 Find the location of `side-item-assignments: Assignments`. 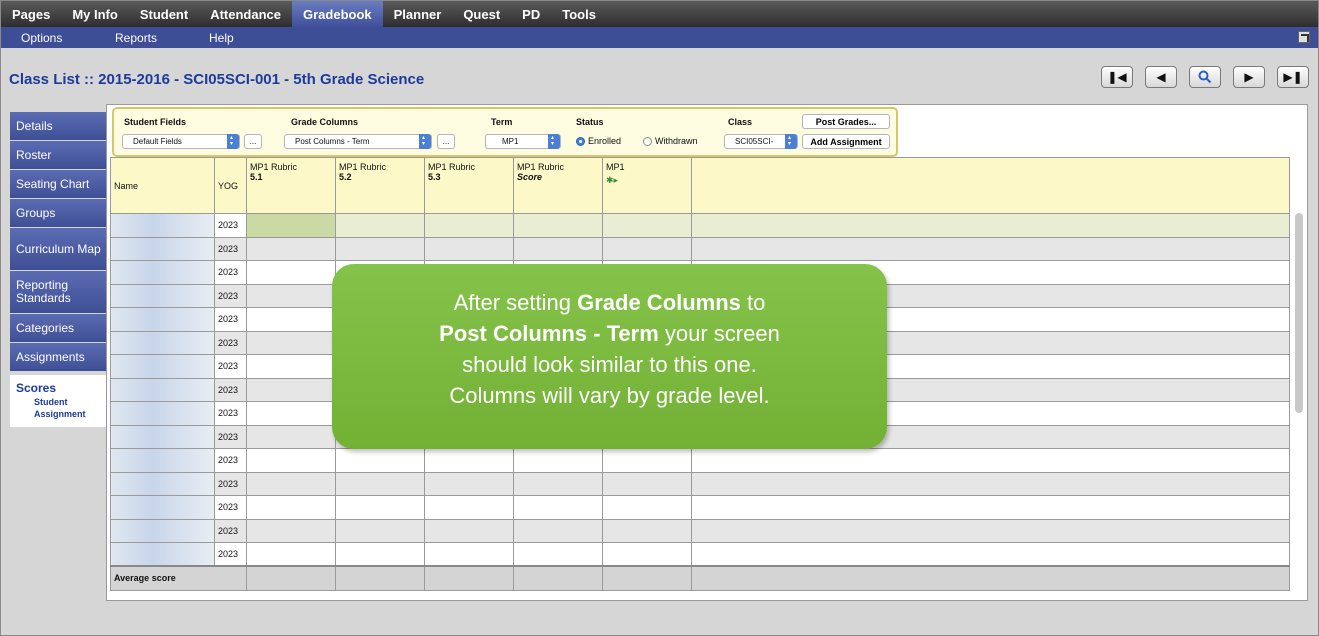

side-item-assignments: Assignments is located at coordinates (58, 357).